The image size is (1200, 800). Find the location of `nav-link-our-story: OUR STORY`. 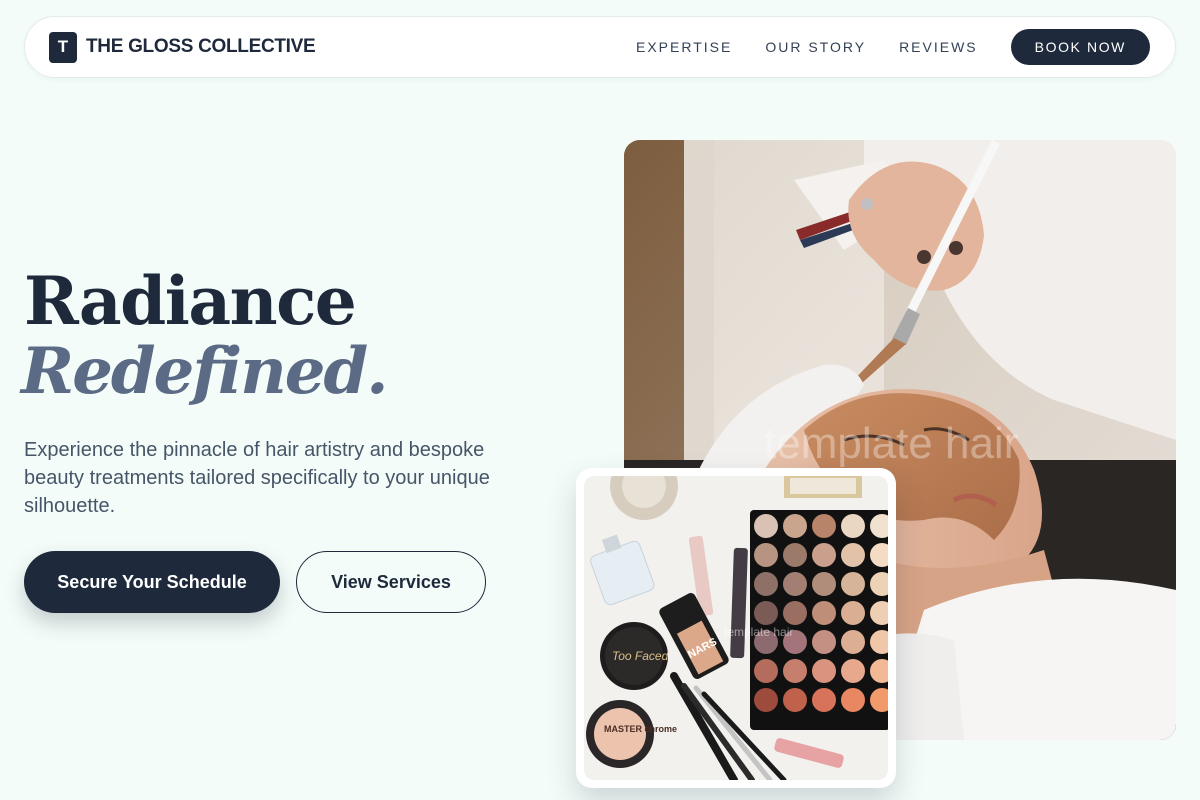

nav-link-our-story: OUR STORY is located at coordinates (815, 47).